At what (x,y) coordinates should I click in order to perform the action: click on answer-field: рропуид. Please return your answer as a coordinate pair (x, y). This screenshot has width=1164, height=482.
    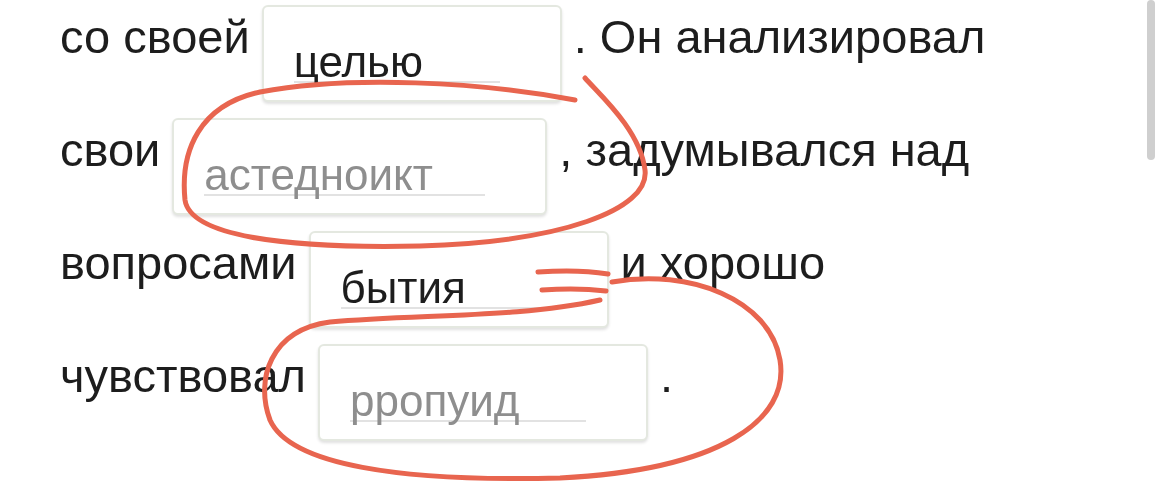
    Looking at the image, I should click on (483, 392).